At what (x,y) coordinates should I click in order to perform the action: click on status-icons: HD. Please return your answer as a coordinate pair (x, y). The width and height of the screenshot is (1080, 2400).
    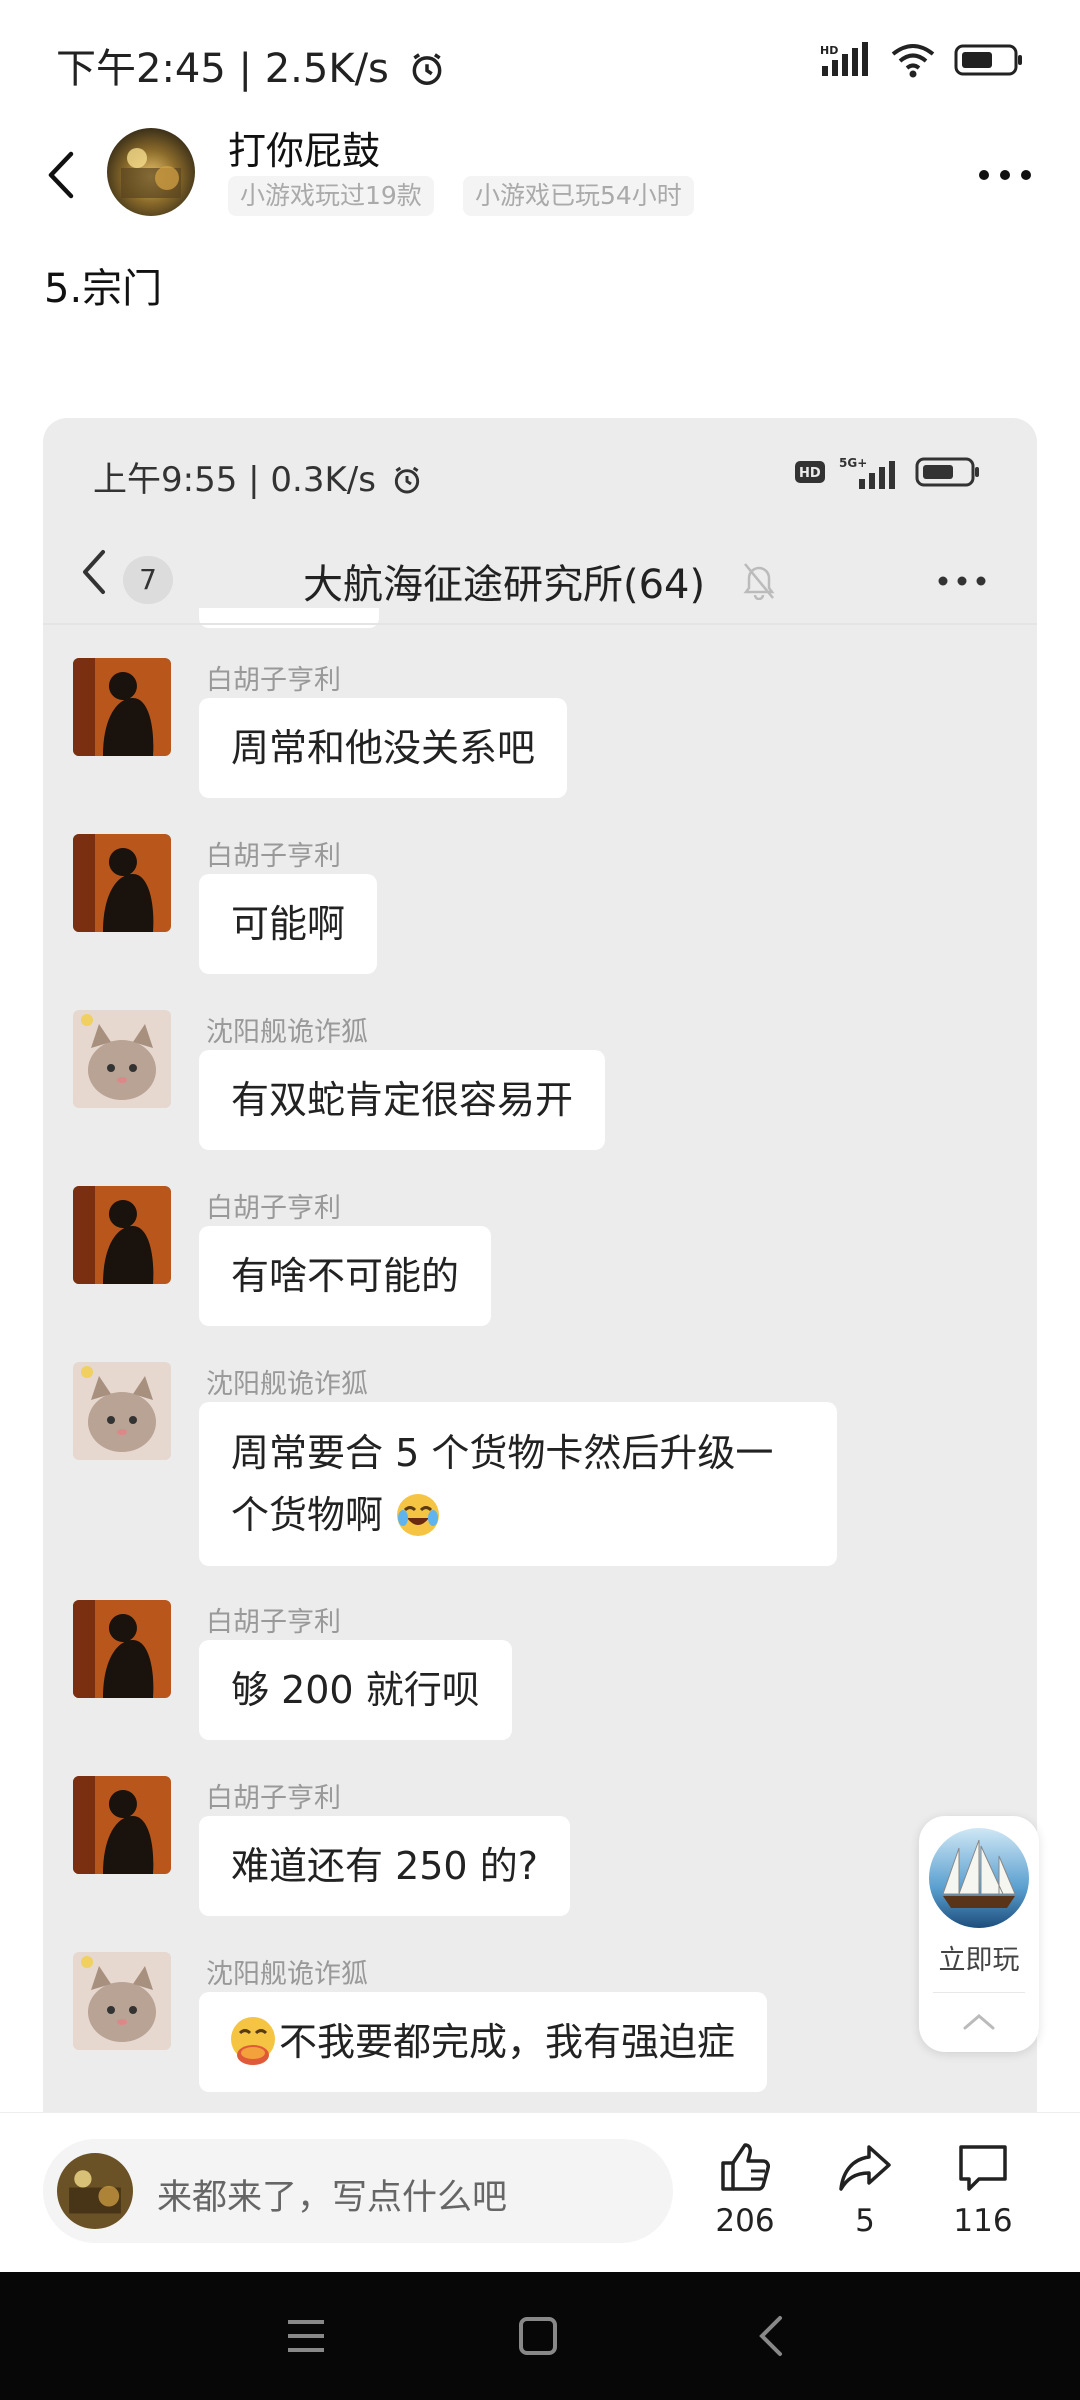
    Looking at the image, I should click on (921, 60).